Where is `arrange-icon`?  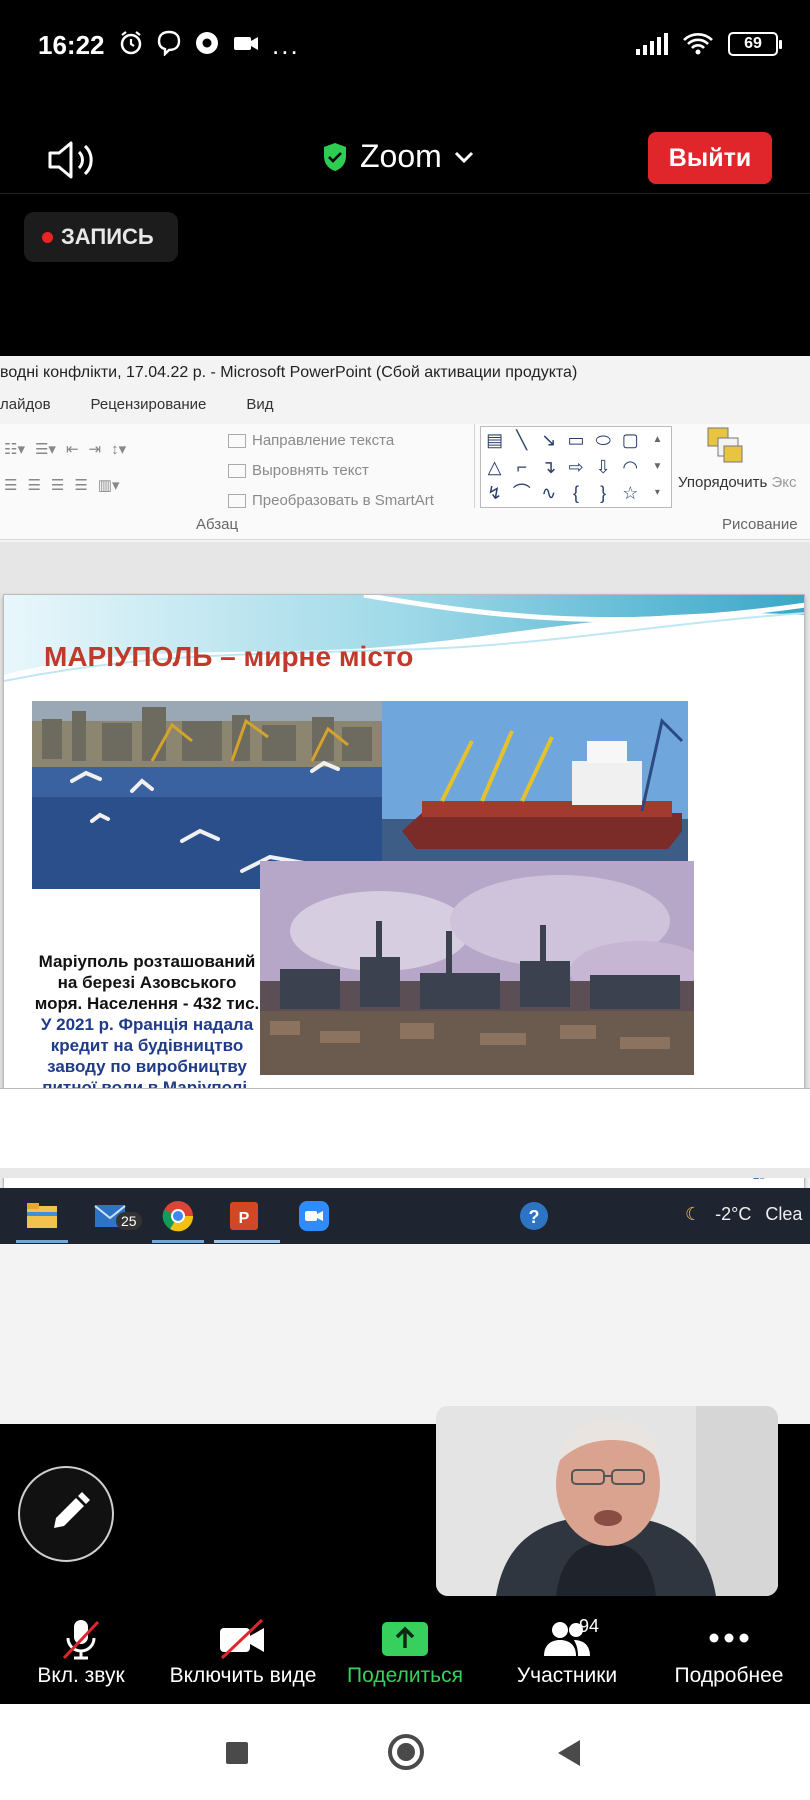
arrange-icon is located at coordinates (725, 445).